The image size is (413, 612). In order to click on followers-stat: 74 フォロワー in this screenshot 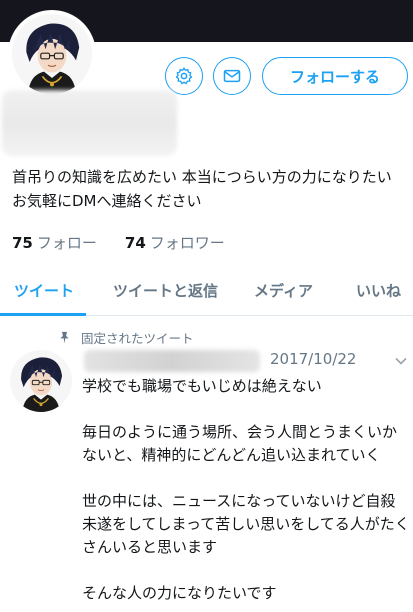, I will do `click(175, 242)`.